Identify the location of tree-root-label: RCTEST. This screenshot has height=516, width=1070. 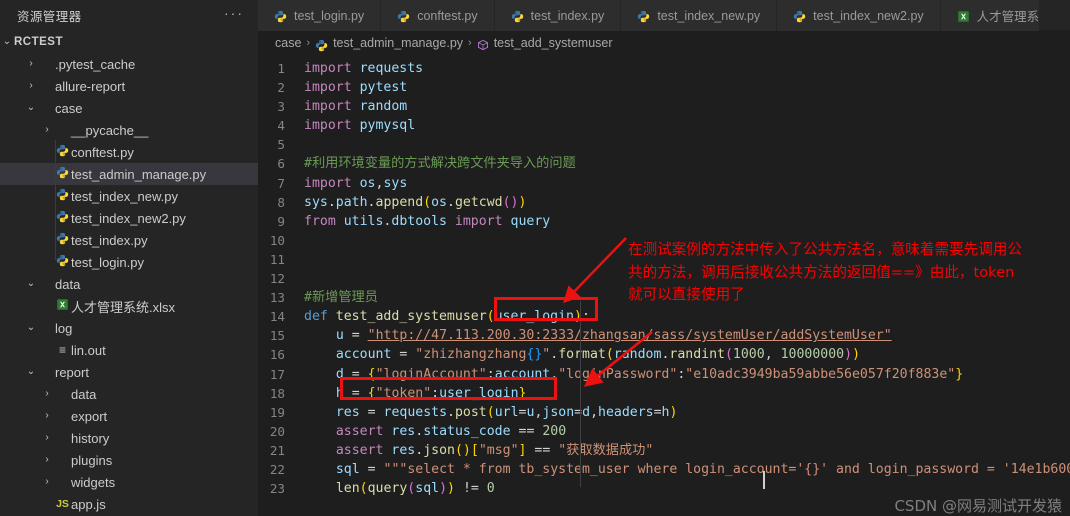
(38, 42).